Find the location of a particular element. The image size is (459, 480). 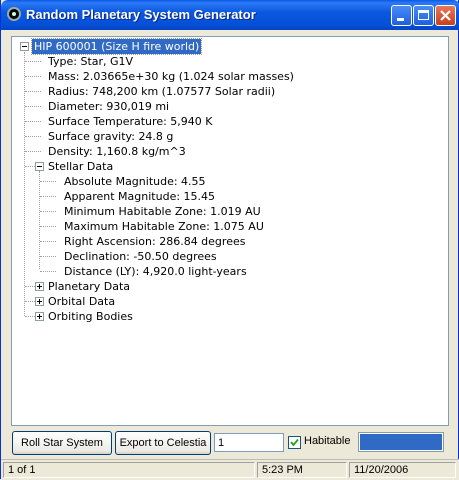

maximize-button is located at coordinates (423, 15).